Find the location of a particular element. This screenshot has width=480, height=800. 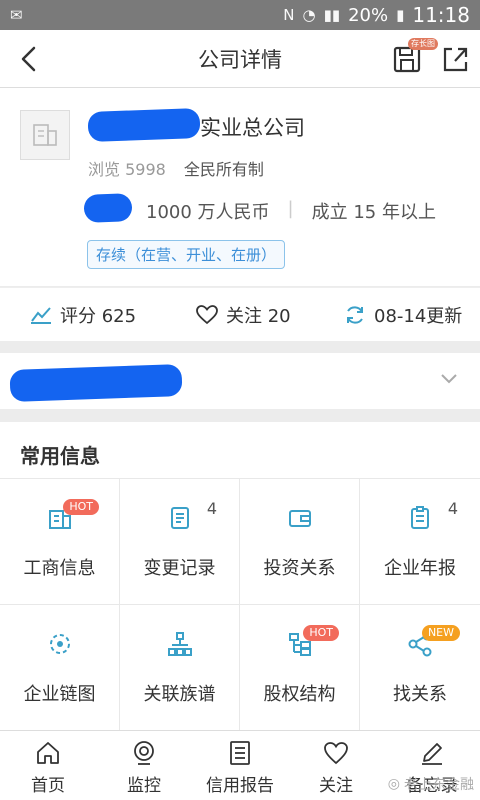

monitor-icon is located at coordinates (144, 753).